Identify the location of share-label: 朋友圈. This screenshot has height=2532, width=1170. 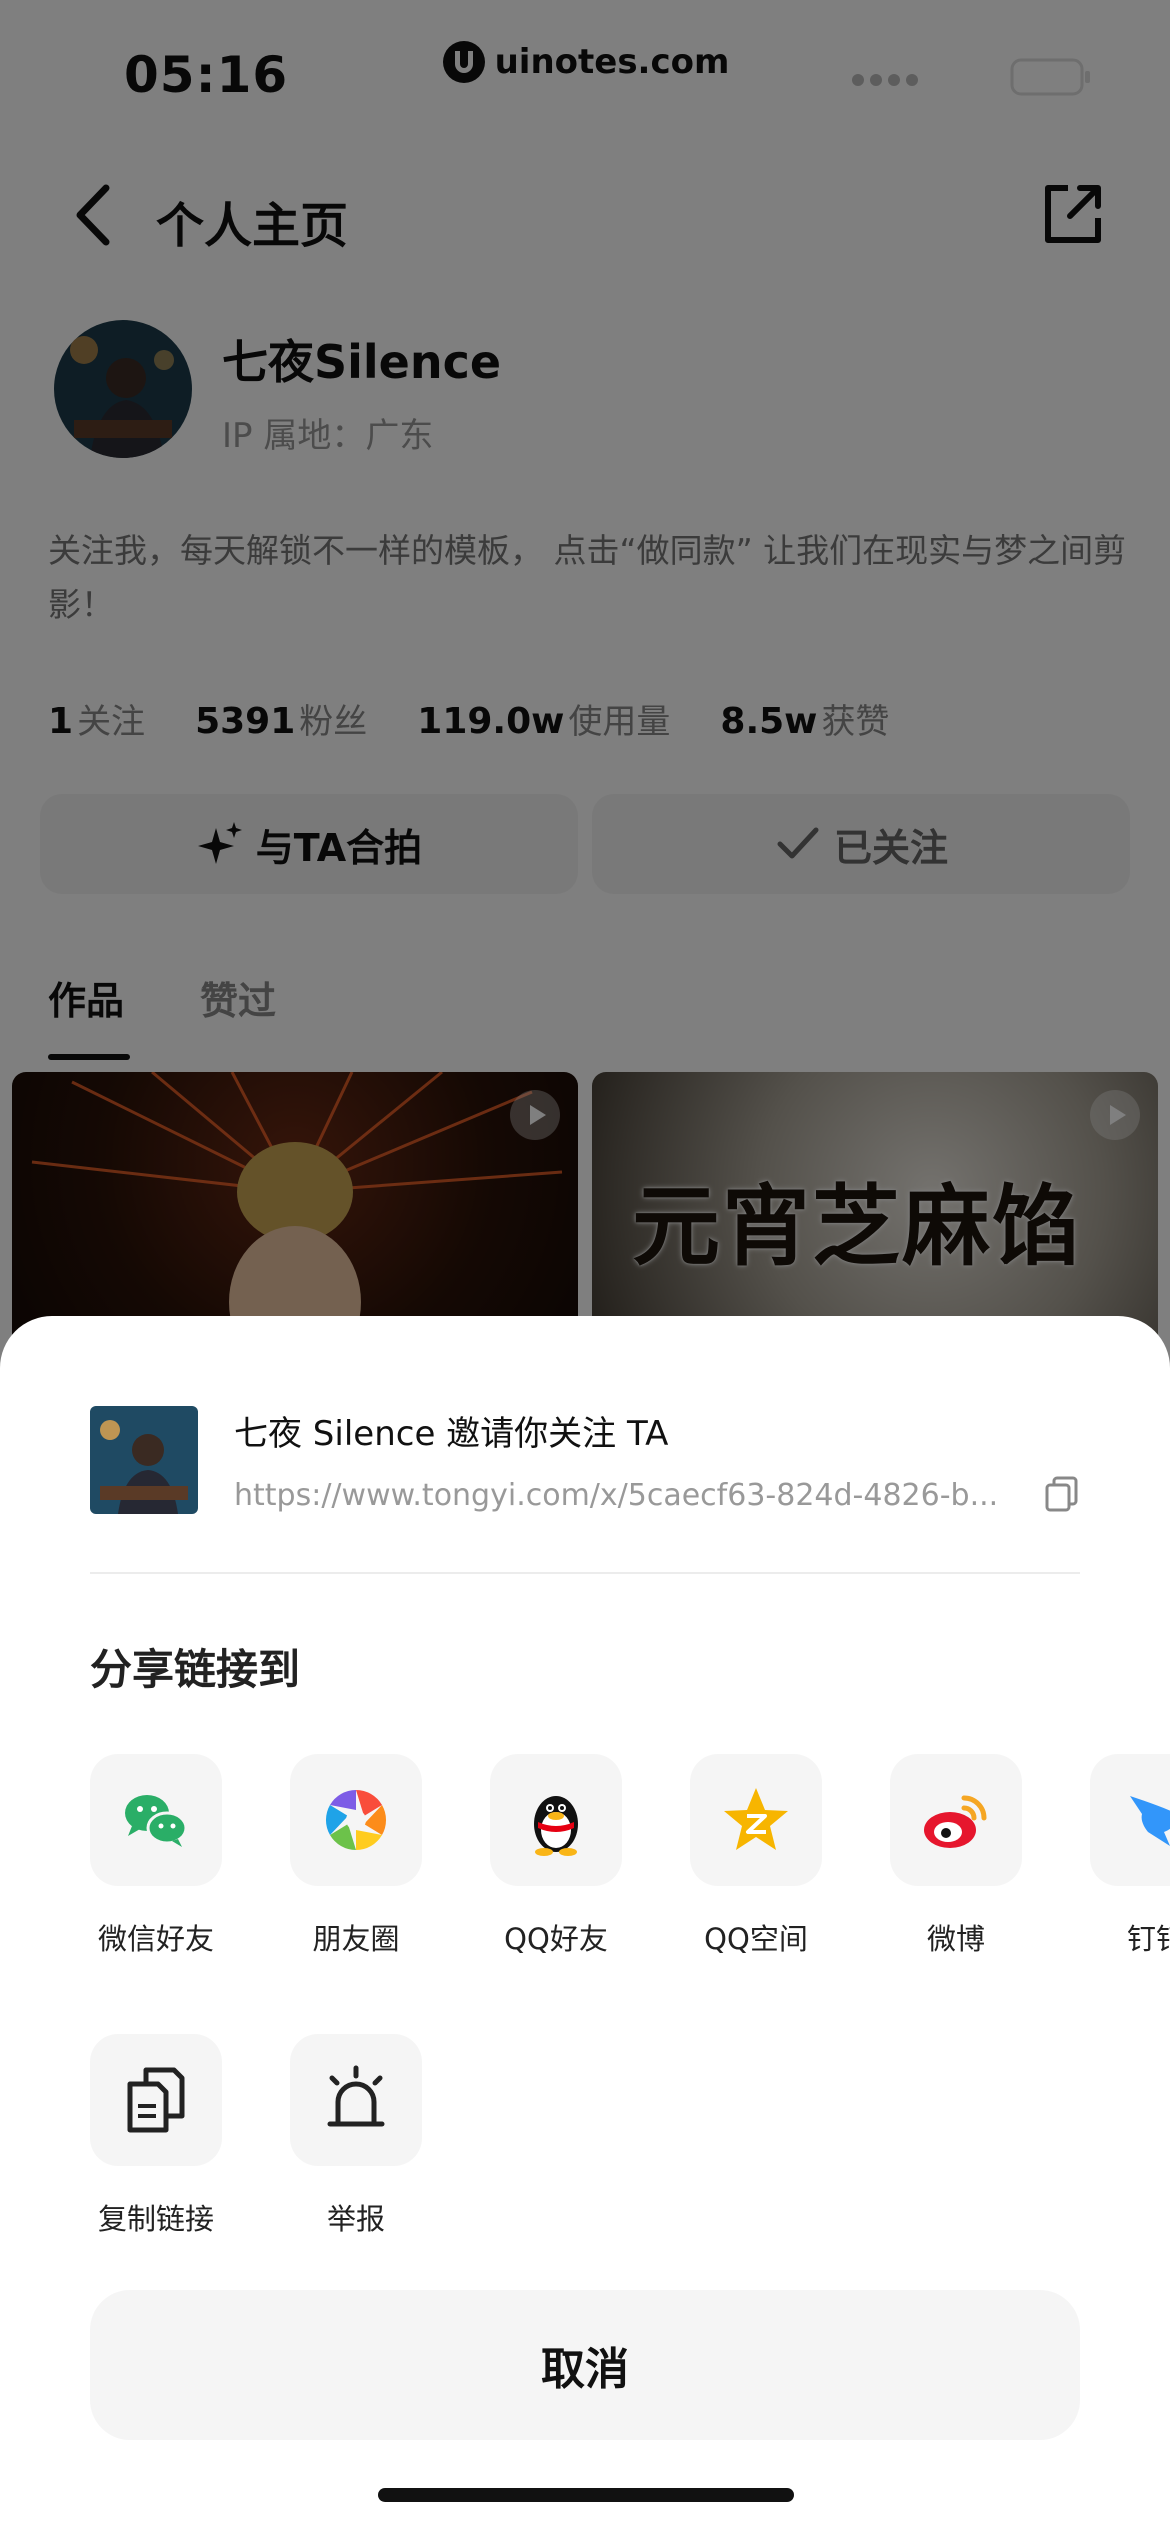
(356, 1939).